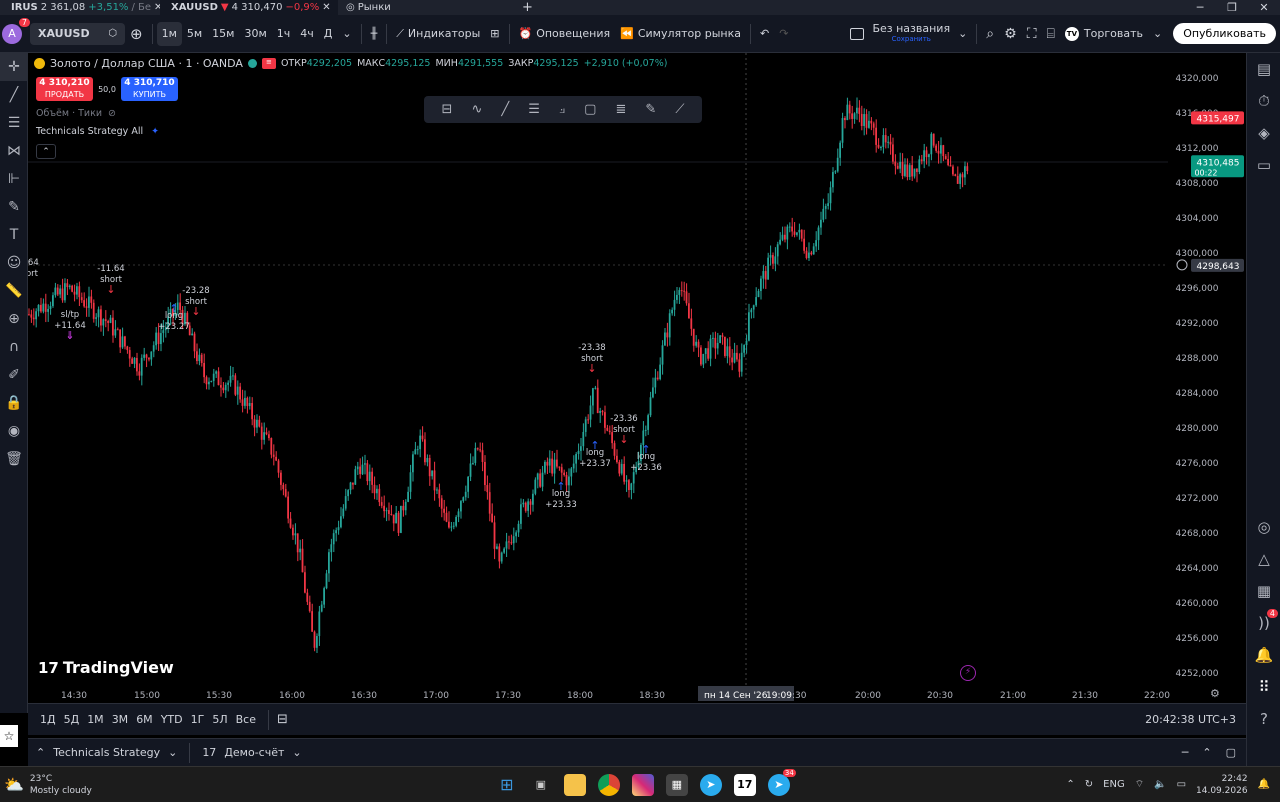 Image resolution: width=1280 pixels, height=802 pixels. What do you see at coordinates (1264, 7) in the screenshot?
I see `close-window-icon: ✕` at bounding box center [1264, 7].